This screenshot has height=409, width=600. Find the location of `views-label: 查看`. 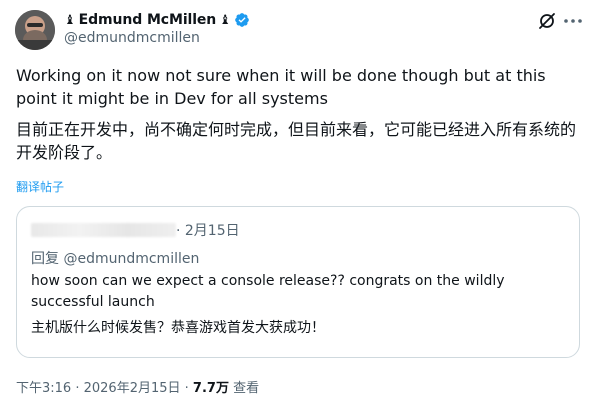

views-label: 查看 is located at coordinates (246, 388).